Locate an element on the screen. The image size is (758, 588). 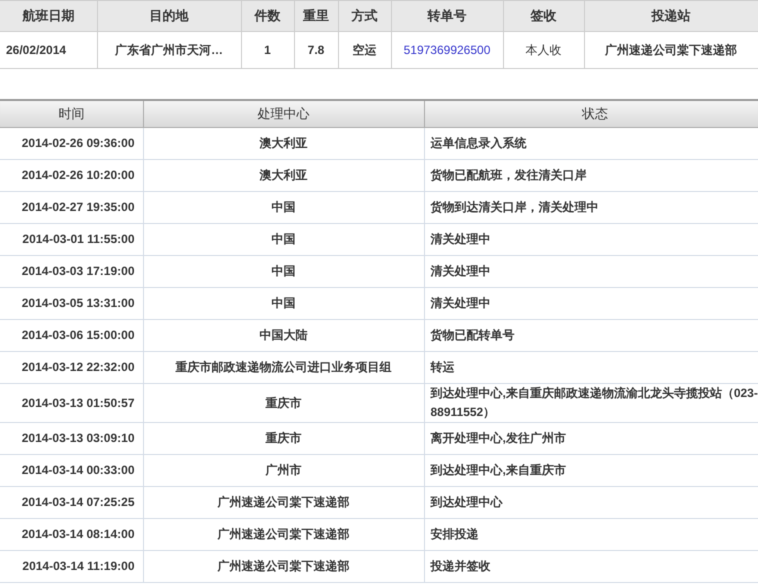
time-cell: 2014-03-01 11:55:00 is located at coordinates (71, 240).